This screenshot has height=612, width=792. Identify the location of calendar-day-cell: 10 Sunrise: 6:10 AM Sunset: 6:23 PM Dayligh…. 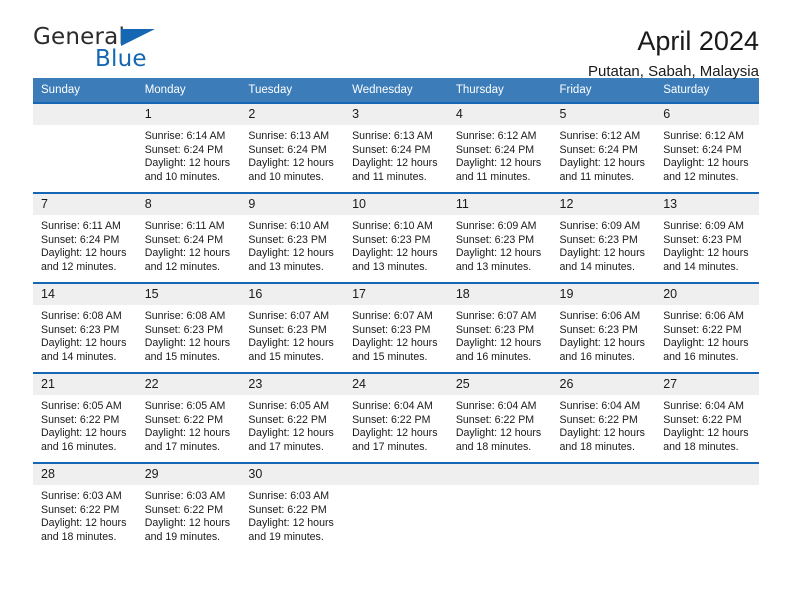
(396, 237).